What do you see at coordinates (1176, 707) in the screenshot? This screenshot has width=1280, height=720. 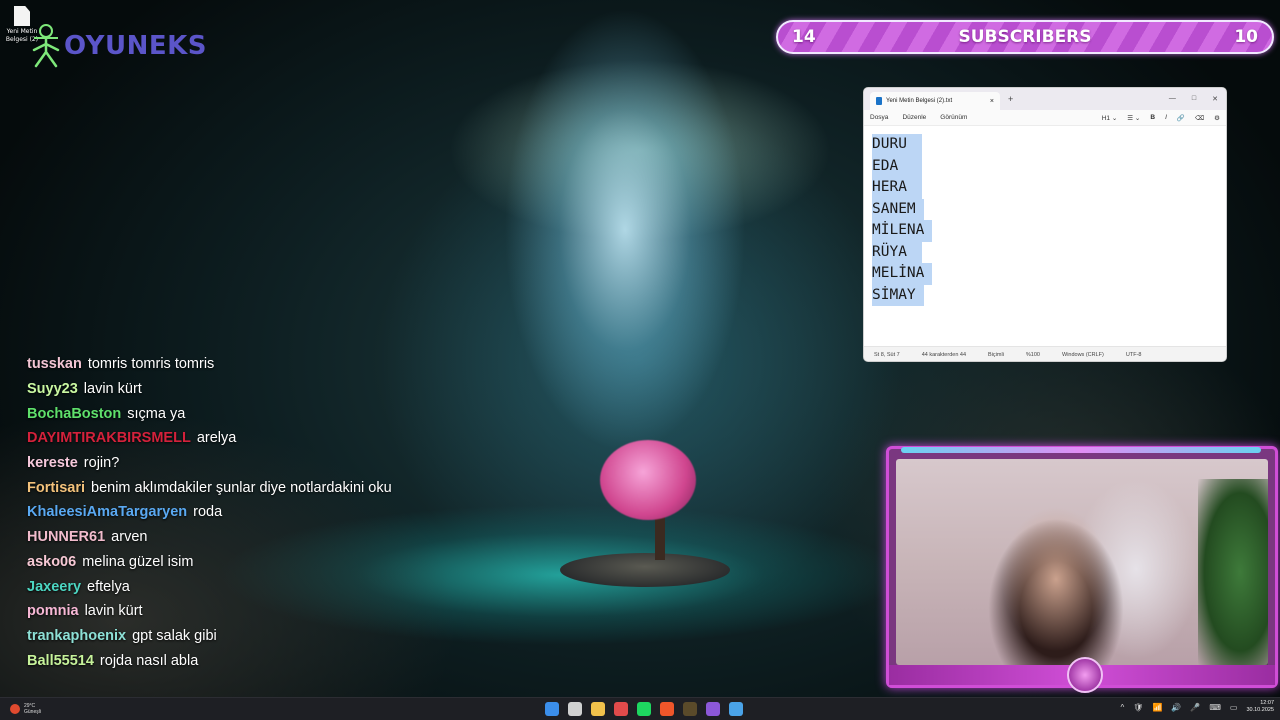 I see `volume-icon: 🔊` at bounding box center [1176, 707].